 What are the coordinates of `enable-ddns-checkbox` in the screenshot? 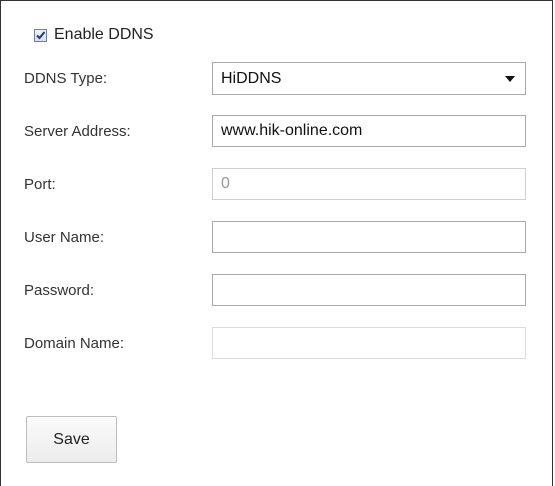 It's located at (40, 35).